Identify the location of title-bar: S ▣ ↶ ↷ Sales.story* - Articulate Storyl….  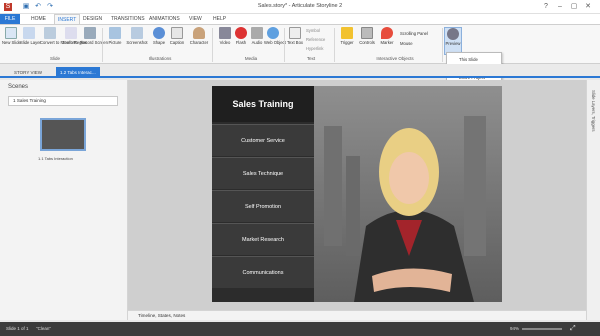
(300, 7).